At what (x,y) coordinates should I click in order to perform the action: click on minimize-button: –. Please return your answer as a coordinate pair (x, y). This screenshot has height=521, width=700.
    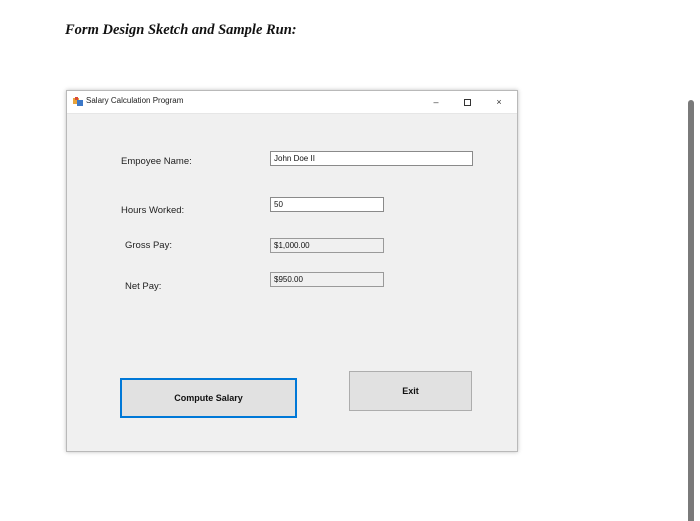
    Looking at the image, I should click on (436, 102).